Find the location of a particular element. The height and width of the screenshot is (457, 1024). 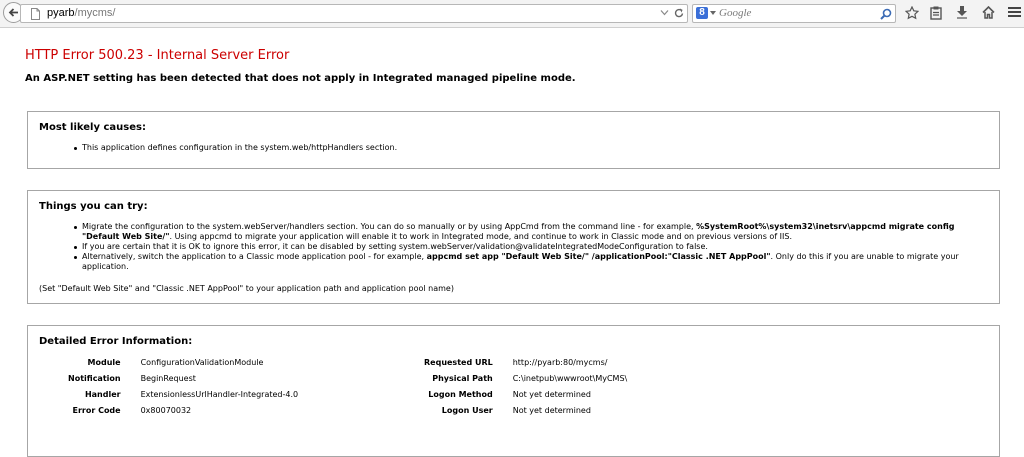

detail-value: C:\inetpub\wwwroot\MyCMS\ is located at coordinates (570, 378).